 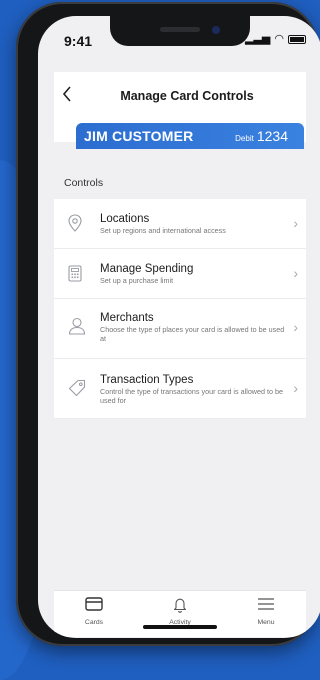 What do you see at coordinates (279, 39) in the screenshot?
I see `wifi-icon: ◠` at bounding box center [279, 39].